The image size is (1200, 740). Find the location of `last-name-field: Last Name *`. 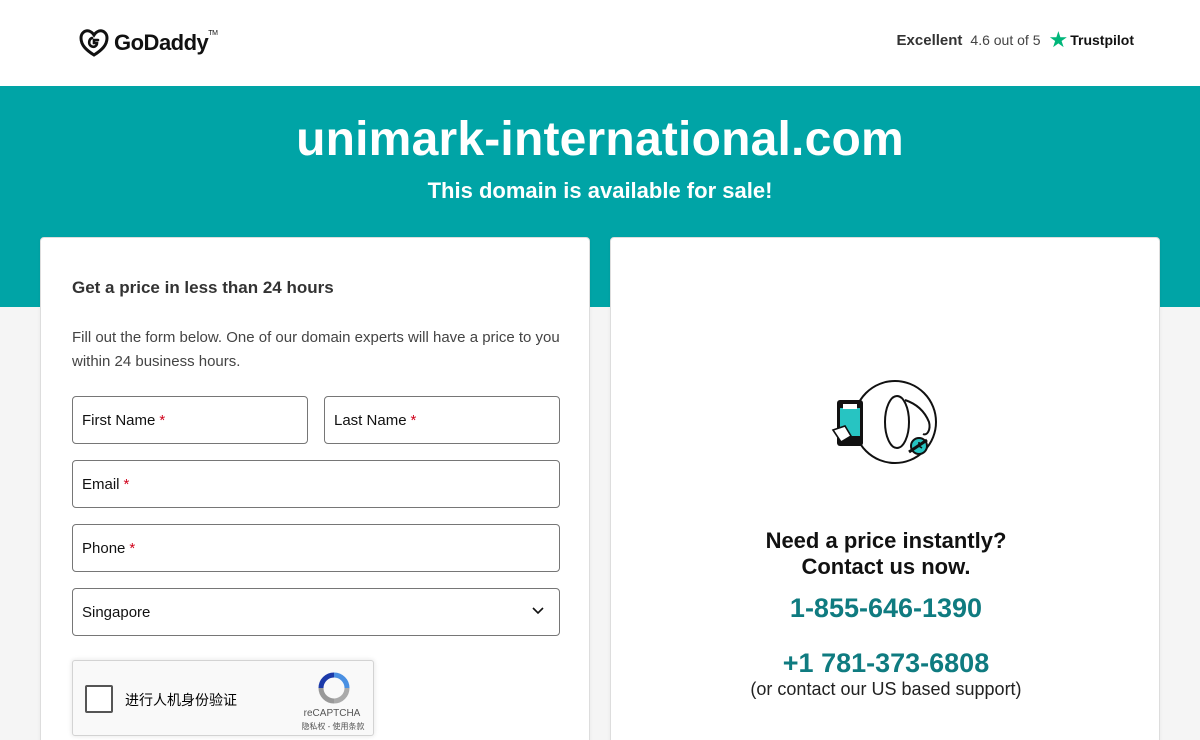

last-name-field: Last Name * is located at coordinates (442, 420).